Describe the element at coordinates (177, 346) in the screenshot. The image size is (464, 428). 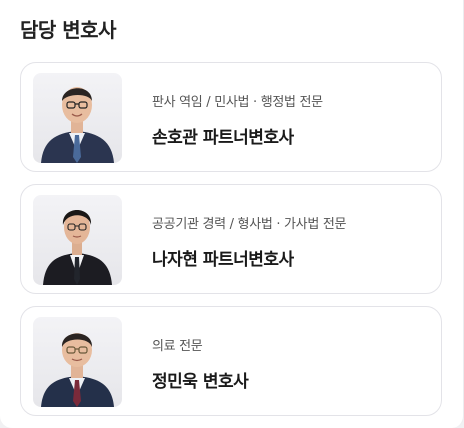
I see `lawyer-specialty: 의료 전문` at that location.